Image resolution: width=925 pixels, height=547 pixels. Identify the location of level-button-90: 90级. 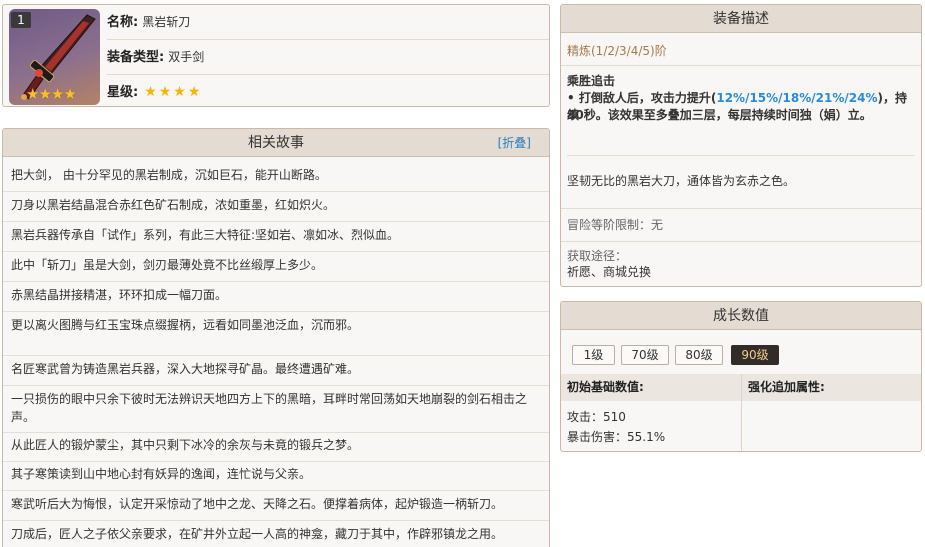
(755, 355).